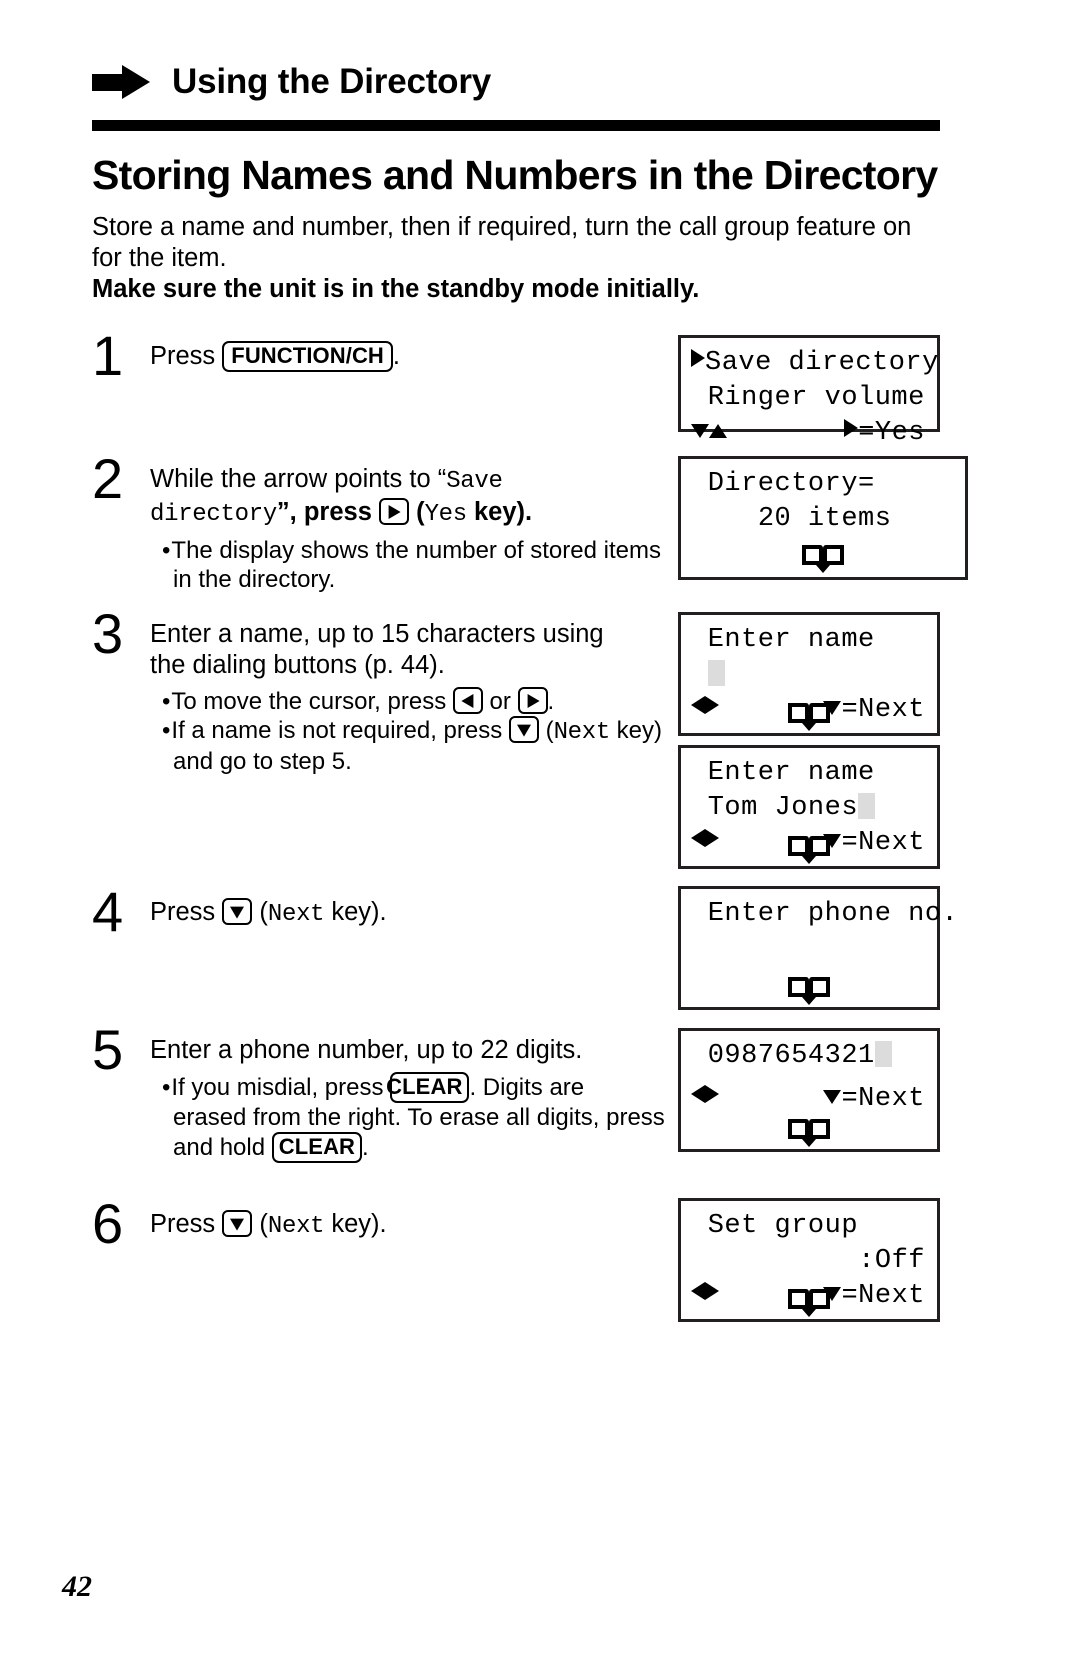  I want to click on step-2-key-text: key)., so click(499, 512).